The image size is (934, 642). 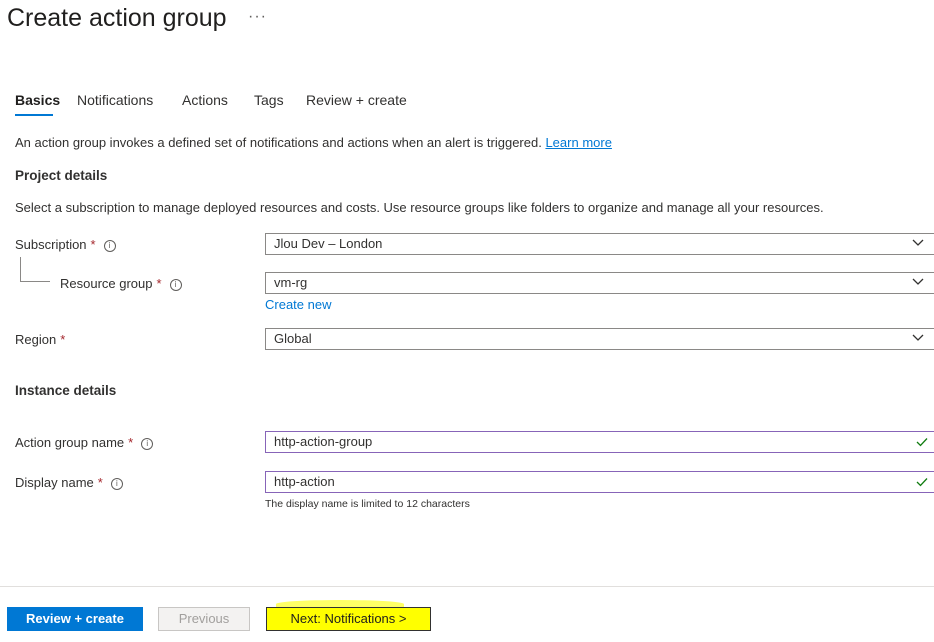 I want to click on subscription-label: Subscription, so click(x=51, y=244).